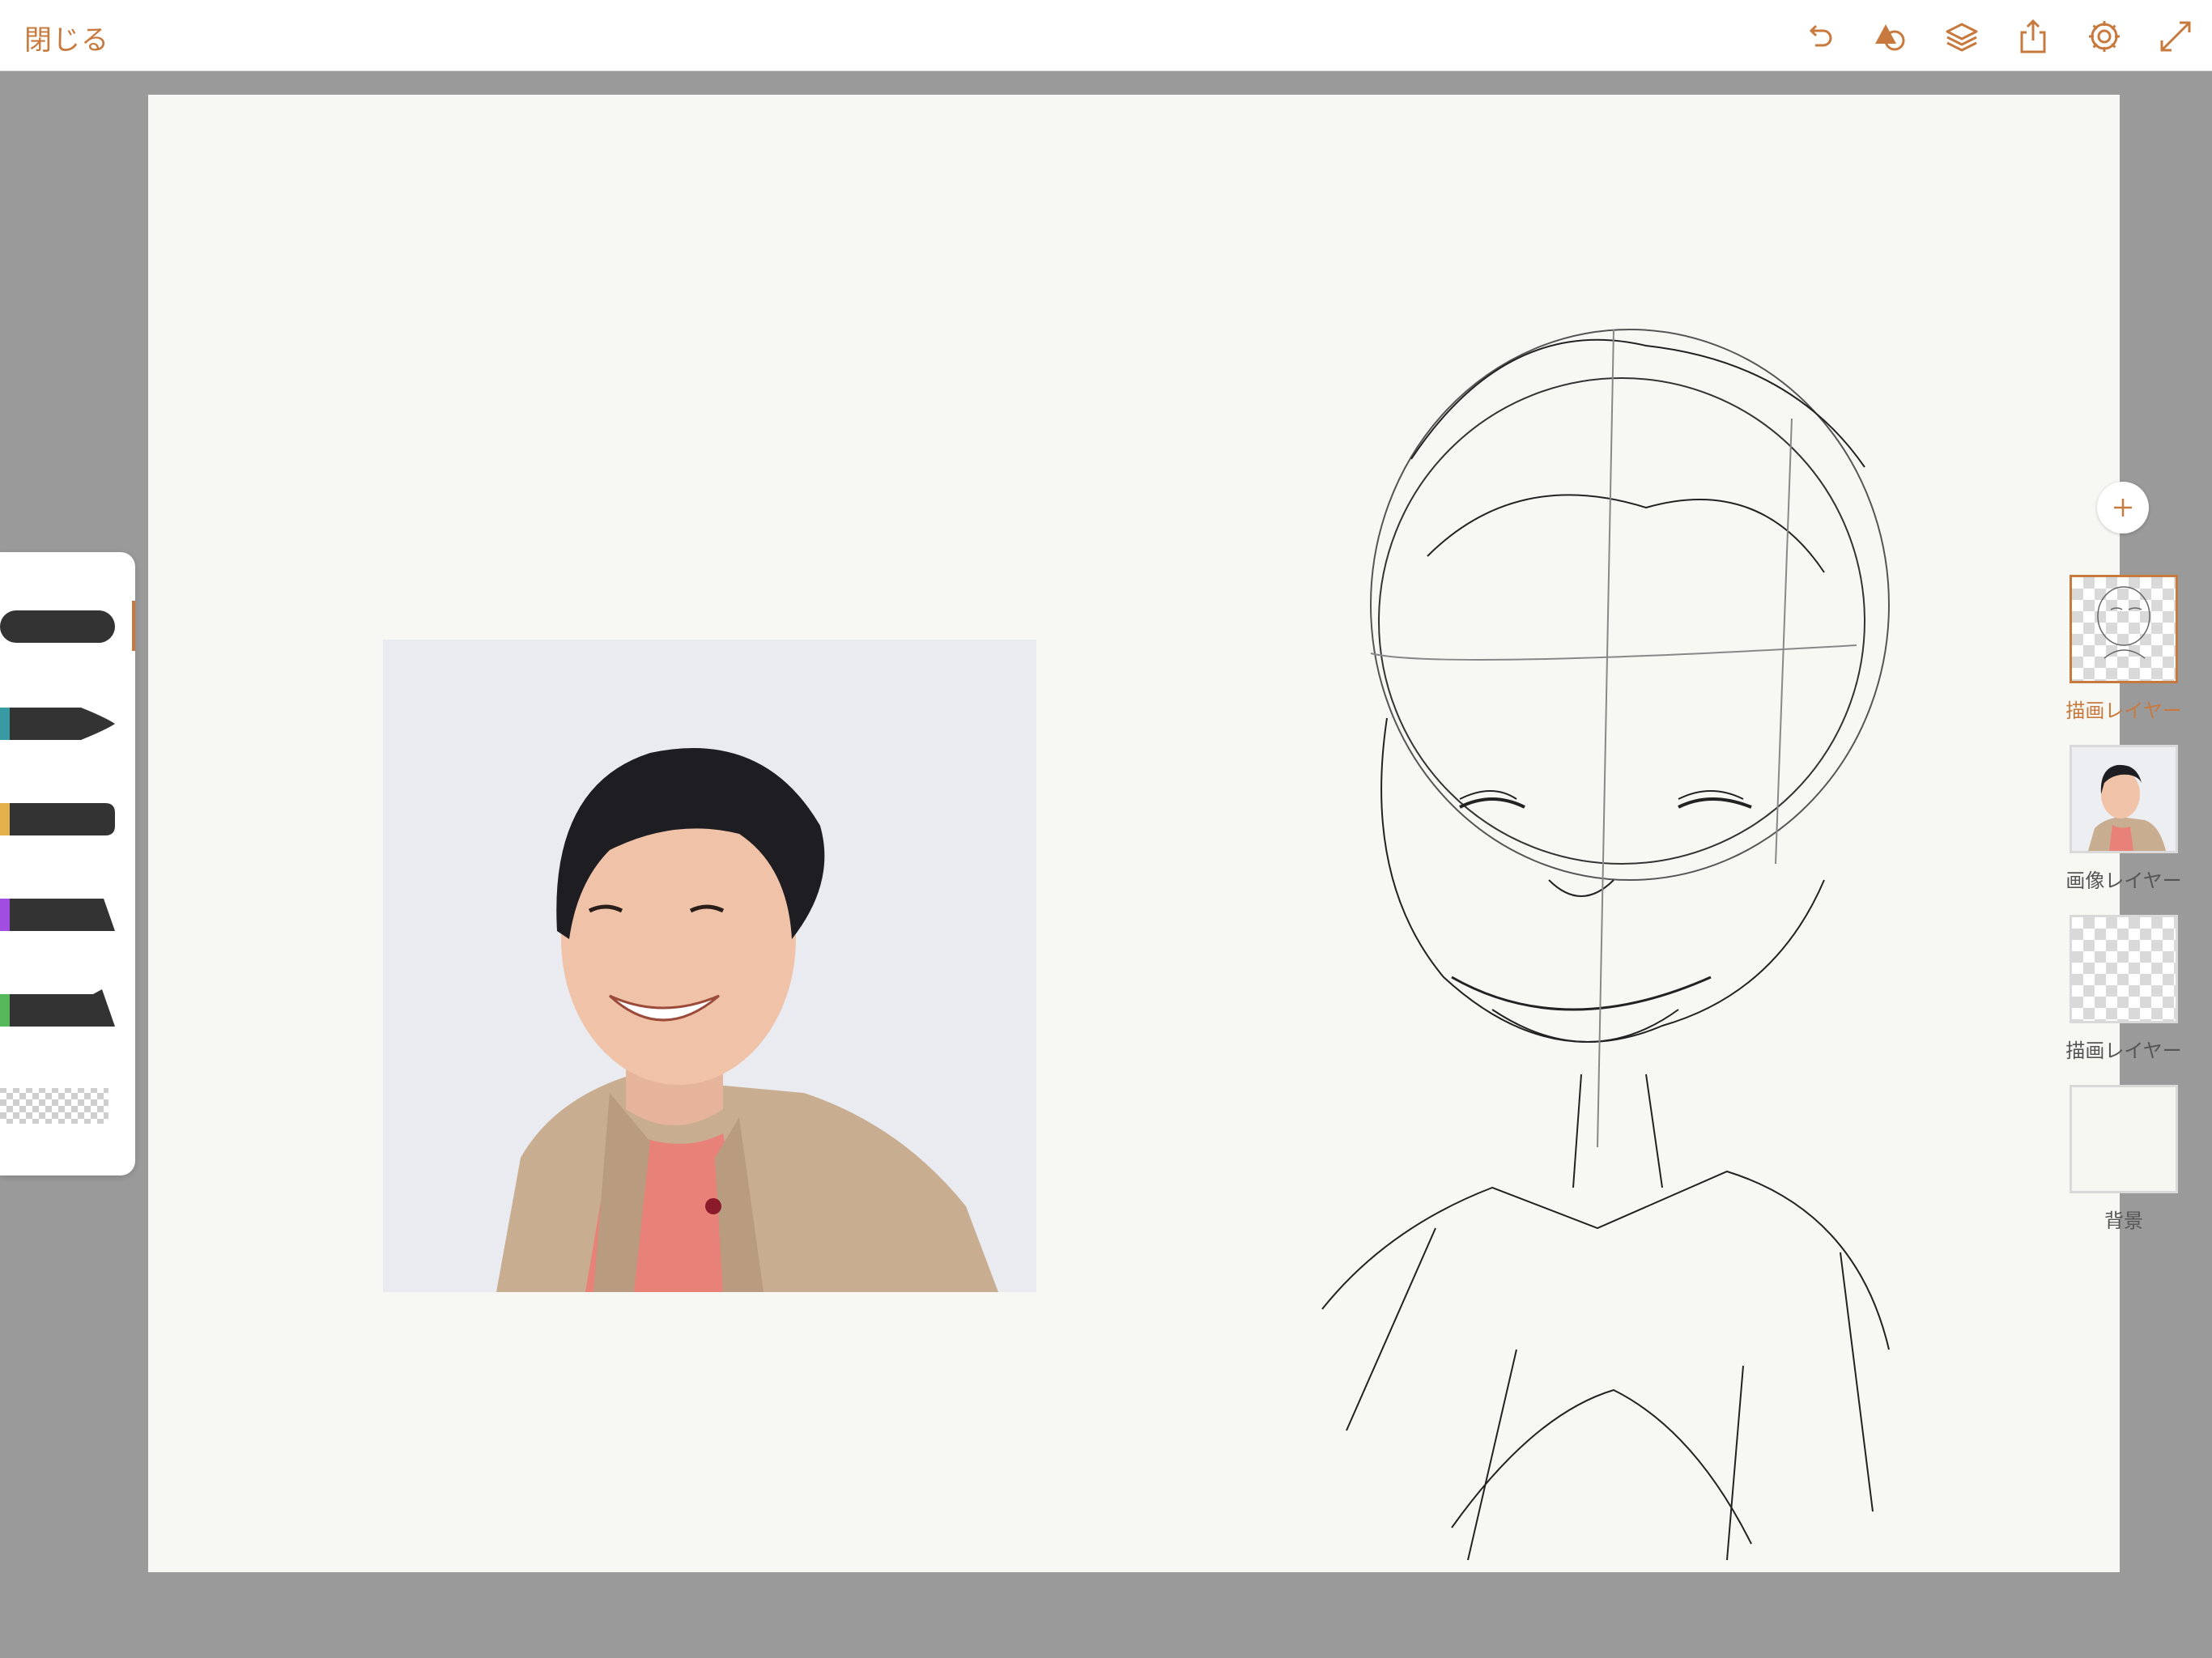 This screenshot has height=1658, width=2212. Describe the element at coordinates (1891, 36) in the screenshot. I see `shapes-icon` at that location.